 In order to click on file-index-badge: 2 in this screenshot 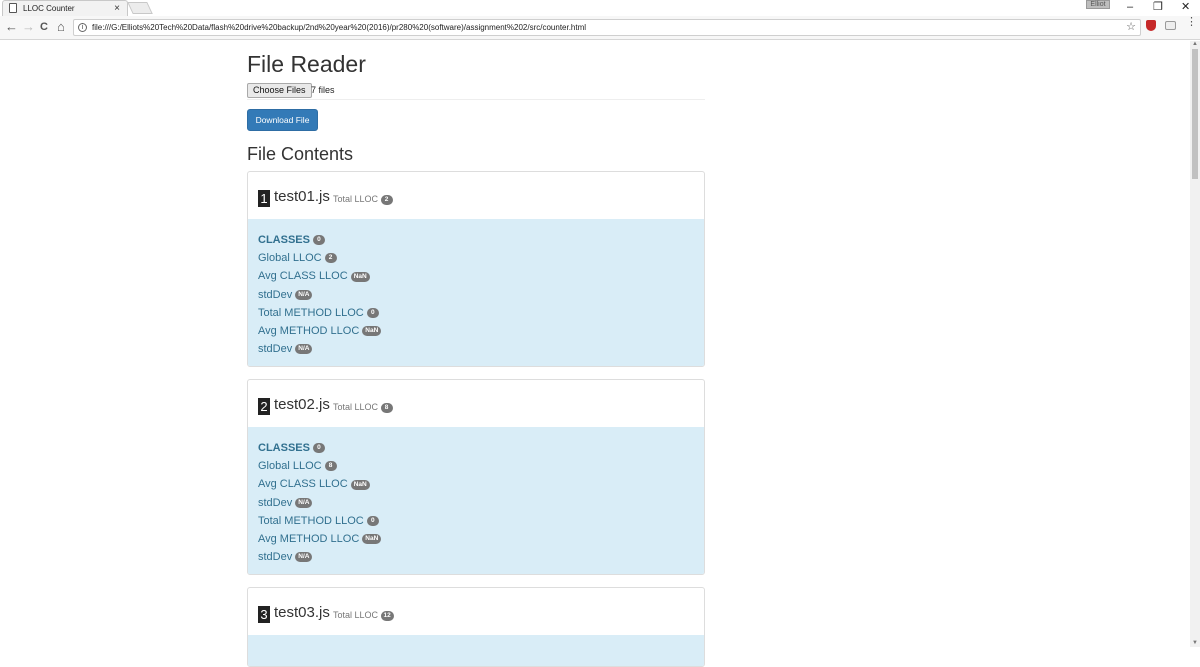, I will do `click(264, 406)`.